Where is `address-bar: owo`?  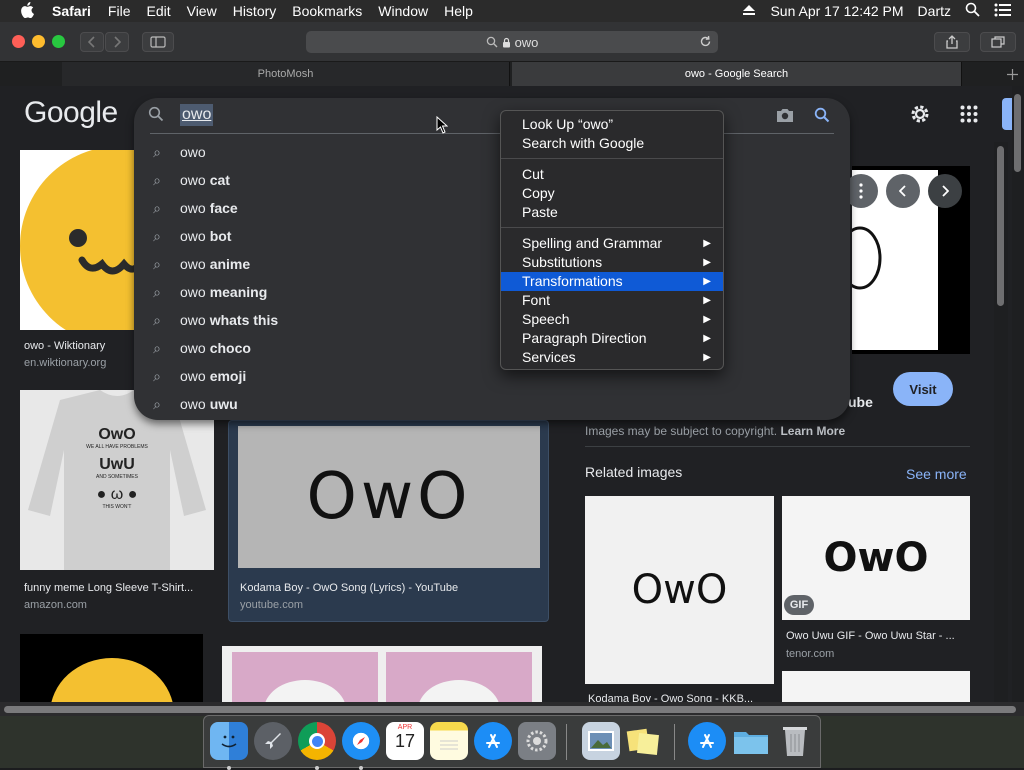 address-bar: owo is located at coordinates (512, 42).